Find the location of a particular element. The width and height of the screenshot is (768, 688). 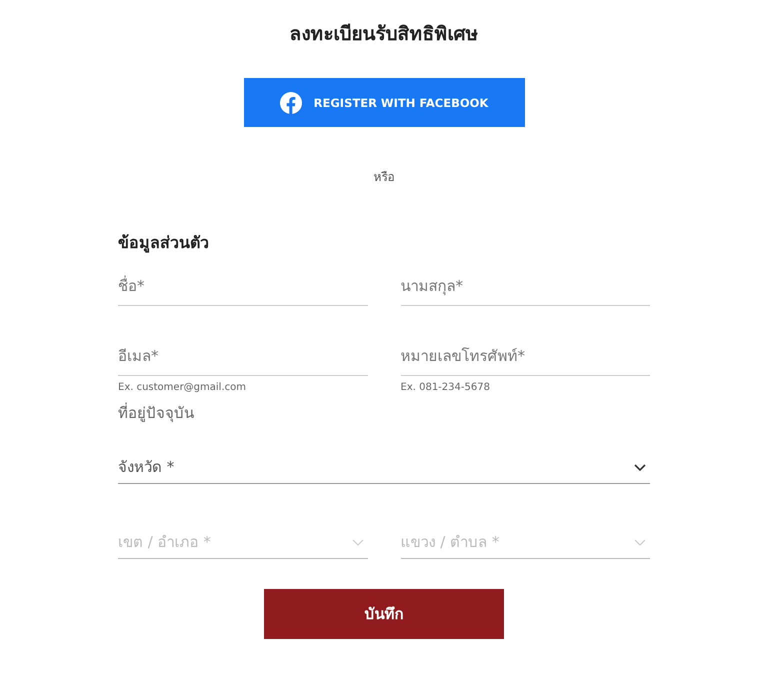

facebook-icon is located at coordinates (291, 103).